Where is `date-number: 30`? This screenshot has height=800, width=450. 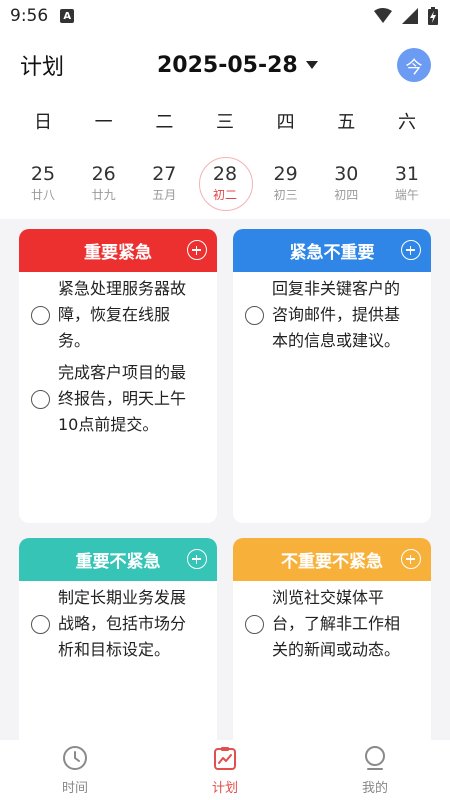
date-number: 30 is located at coordinates (346, 174).